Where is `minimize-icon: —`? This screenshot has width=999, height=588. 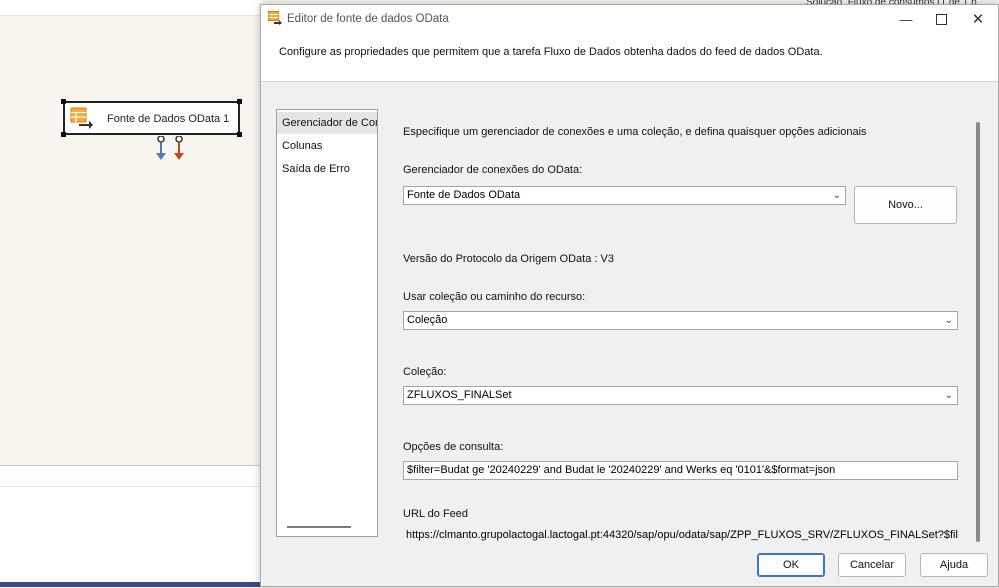 minimize-icon: — is located at coordinates (906, 19).